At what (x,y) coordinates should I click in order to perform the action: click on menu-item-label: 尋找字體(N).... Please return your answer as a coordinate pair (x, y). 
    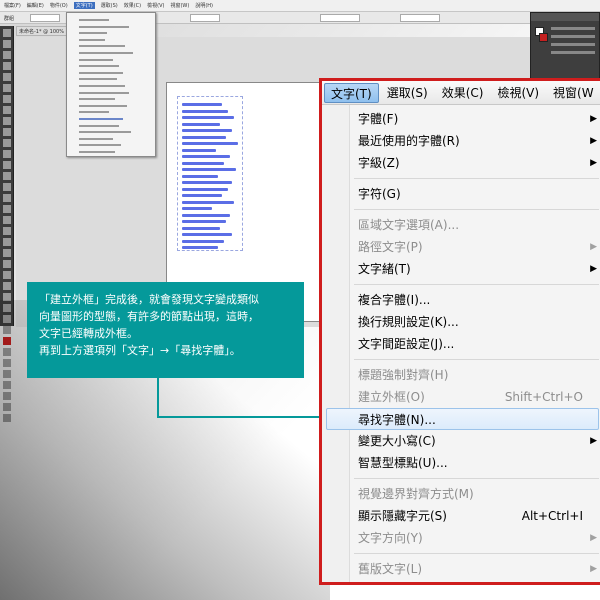
    Looking at the image, I should click on (397, 420).